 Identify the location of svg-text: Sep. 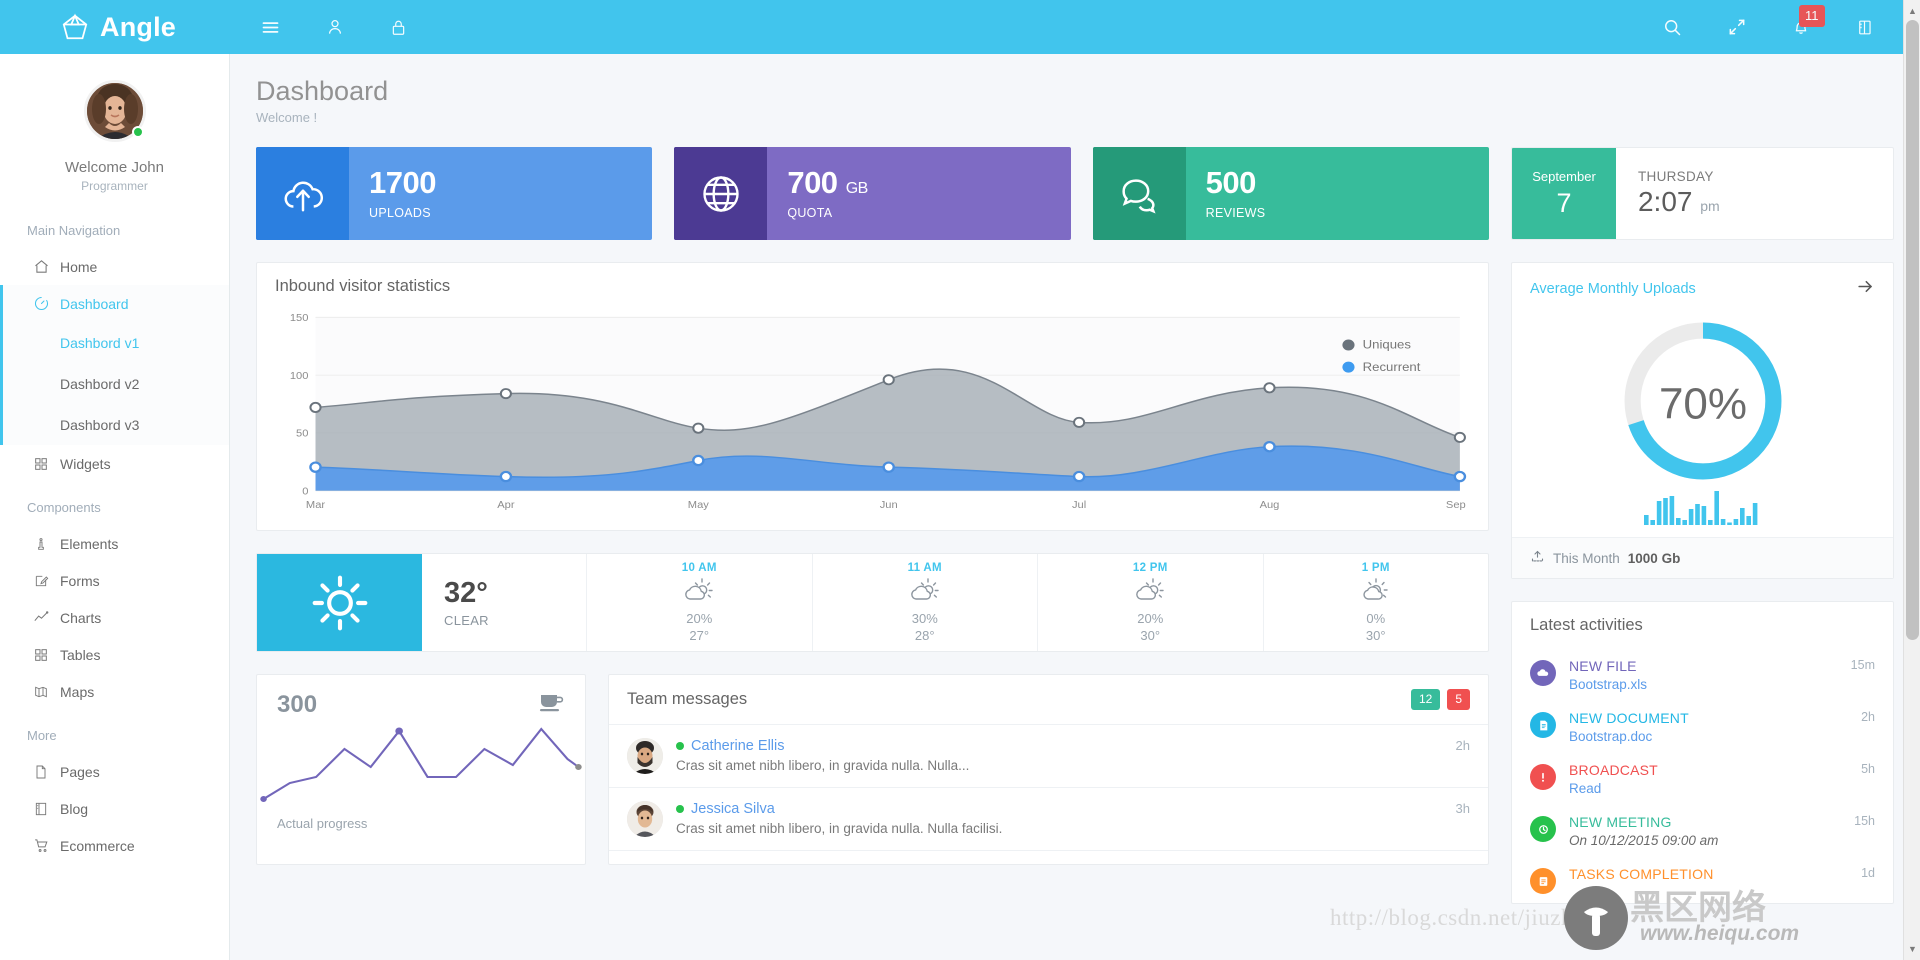
(1456, 505).